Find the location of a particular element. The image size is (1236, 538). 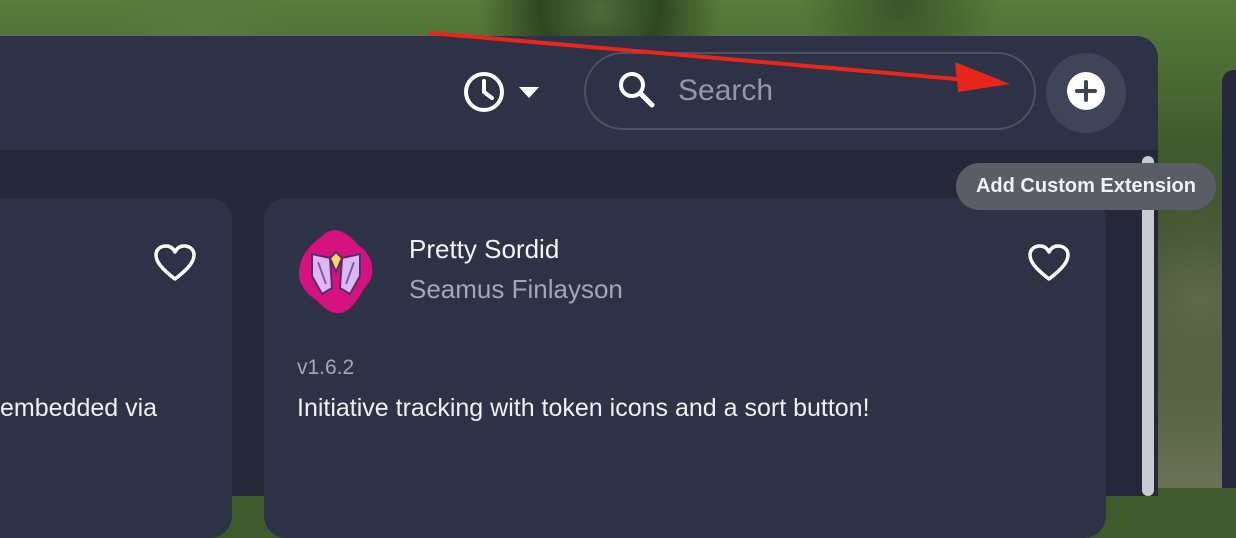

adjacent-panel-edge is located at coordinates (1229, 279).